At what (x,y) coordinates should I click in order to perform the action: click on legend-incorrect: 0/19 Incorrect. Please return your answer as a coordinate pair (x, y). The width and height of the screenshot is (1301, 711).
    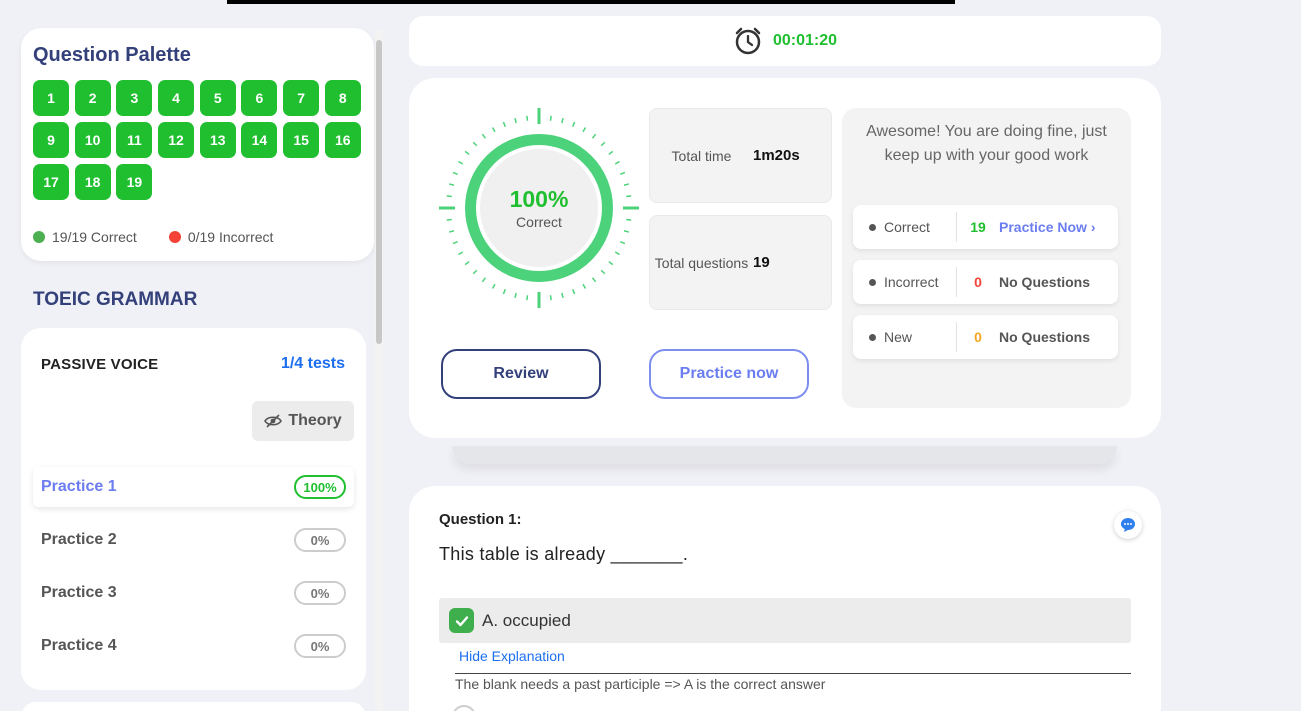
    Looking at the image, I should click on (221, 237).